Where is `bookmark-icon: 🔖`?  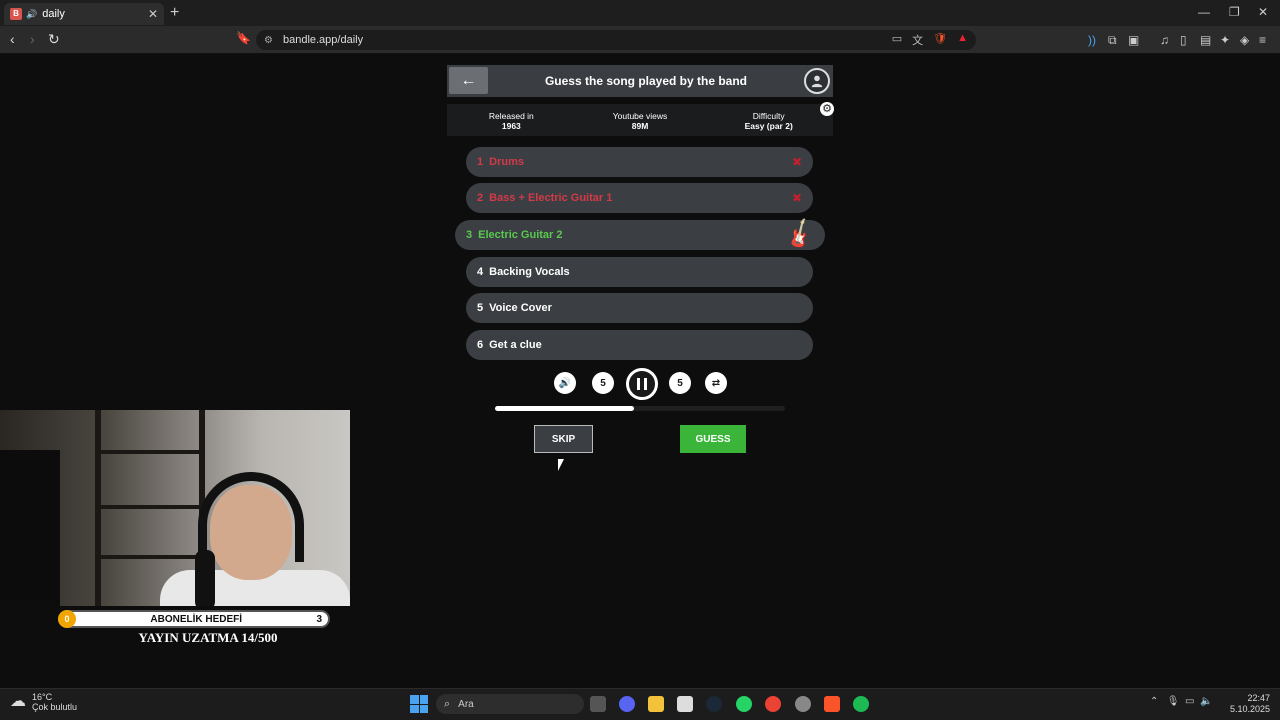 bookmark-icon: 🔖 is located at coordinates (243, 38).